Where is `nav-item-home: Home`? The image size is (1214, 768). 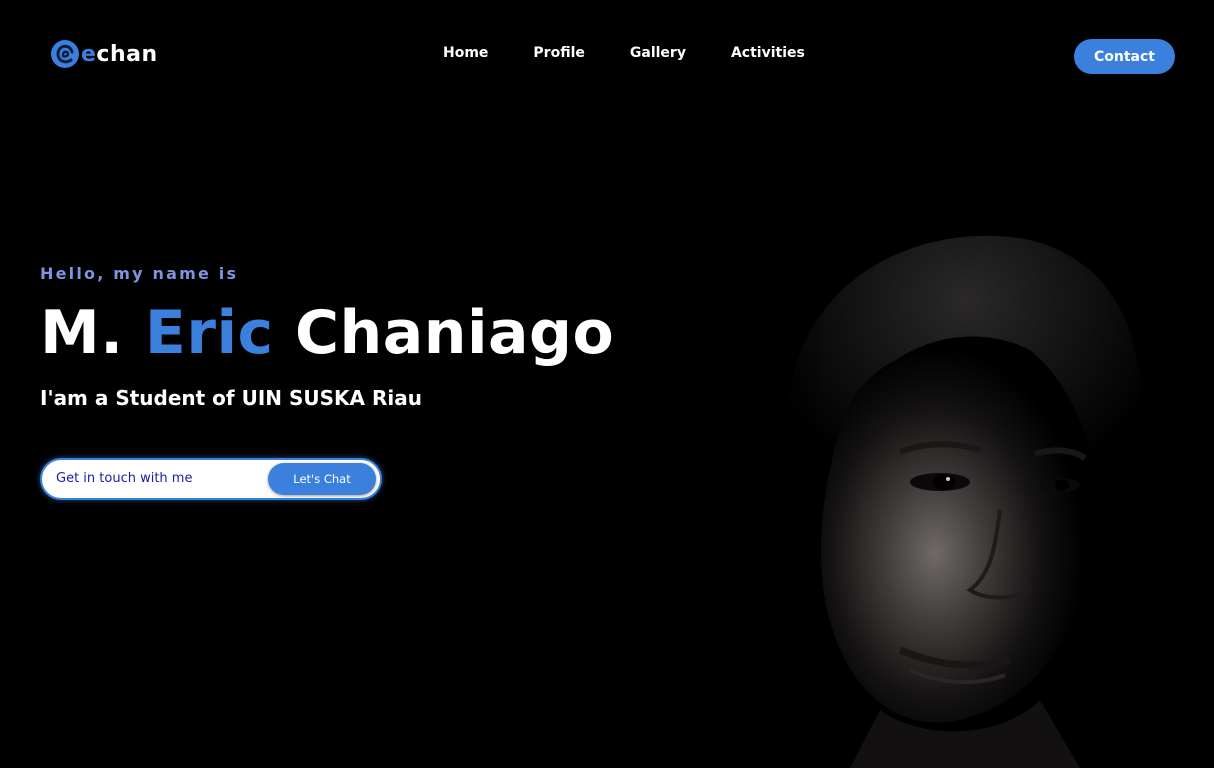 nav-item-home: Home is located at coordinates (465, 53).